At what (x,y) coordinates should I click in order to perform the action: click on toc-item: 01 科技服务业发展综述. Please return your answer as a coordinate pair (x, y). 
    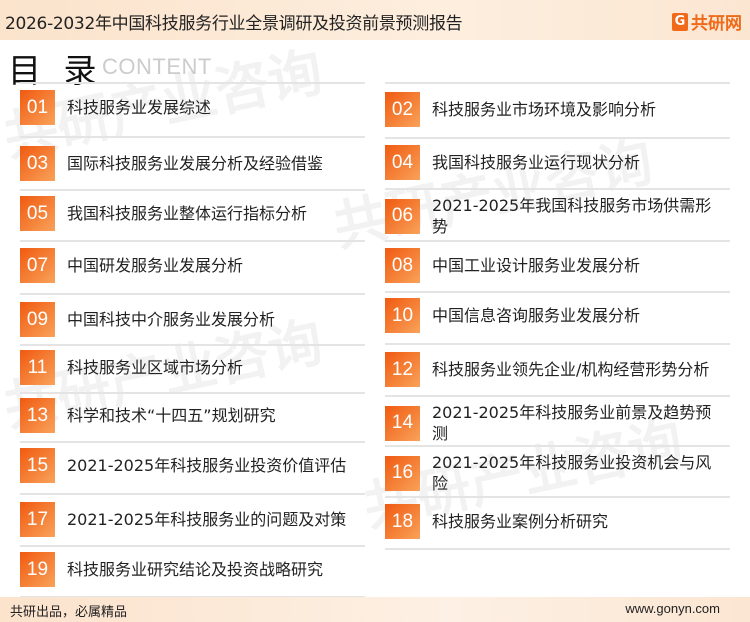
    Looking at the image, I should click on (192, 107).